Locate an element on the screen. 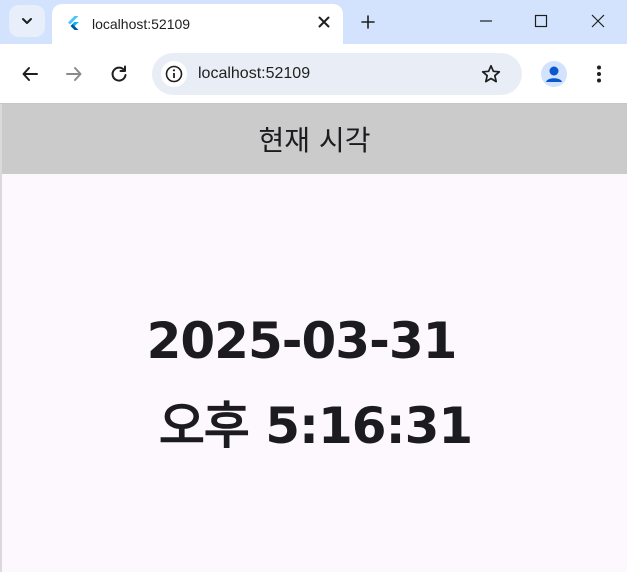 The height and width of the screenshot is (572, 627). browser-menu-button is located at coordinates (599, 74).